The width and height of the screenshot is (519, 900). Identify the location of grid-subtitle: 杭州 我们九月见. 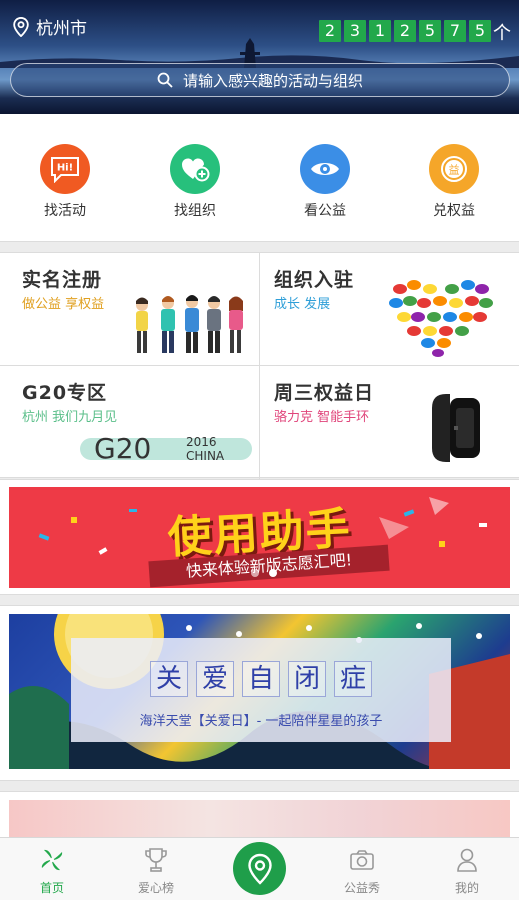
(70, 417).